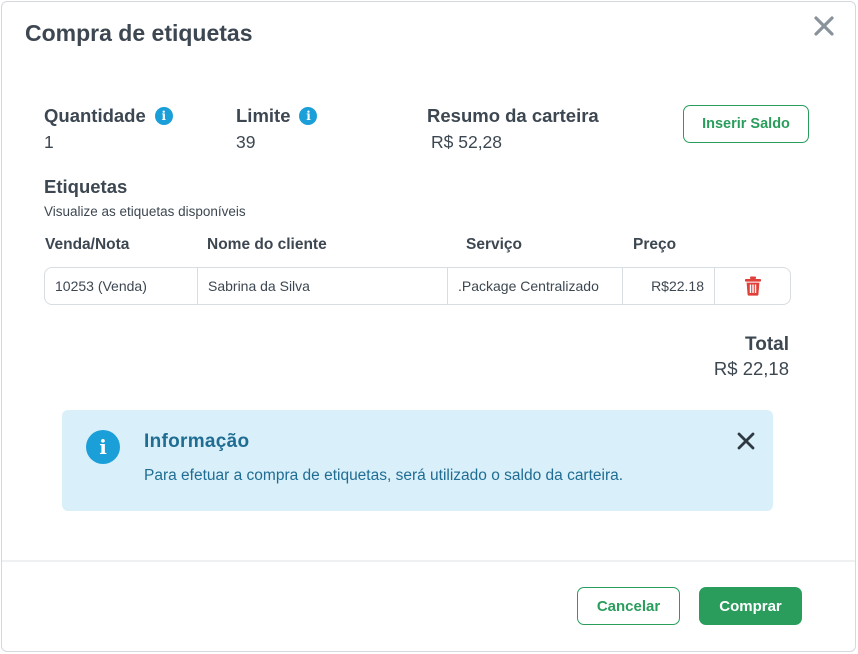  What do you see at coordinates (513, 129) in the screenshot?
I see `carteira-stat: Resumo da carteira R$ 52,28` at bounding box center [513, 129].